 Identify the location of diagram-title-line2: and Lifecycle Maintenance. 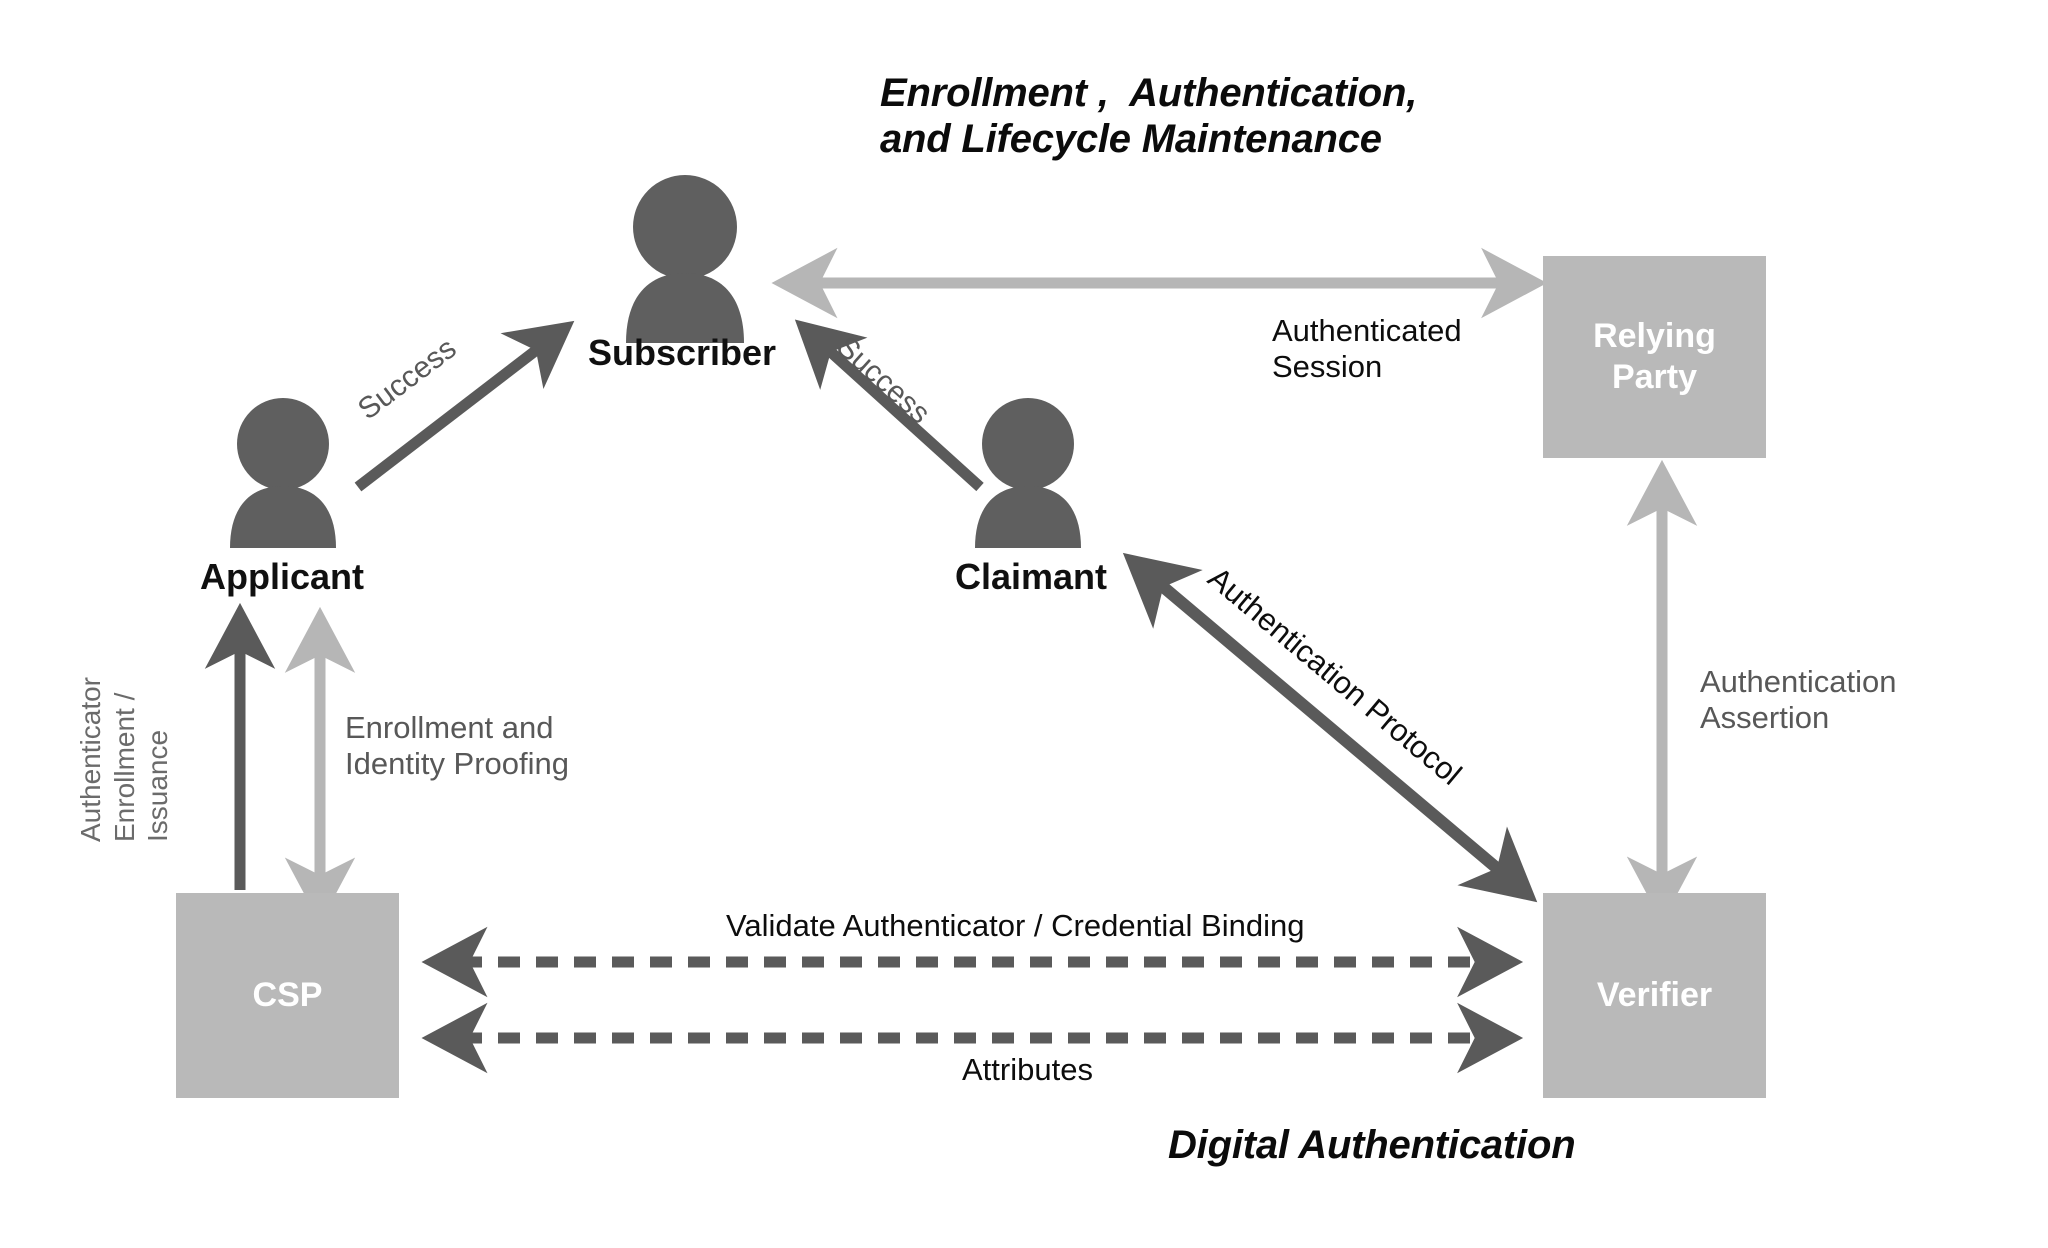
(1131, 139).